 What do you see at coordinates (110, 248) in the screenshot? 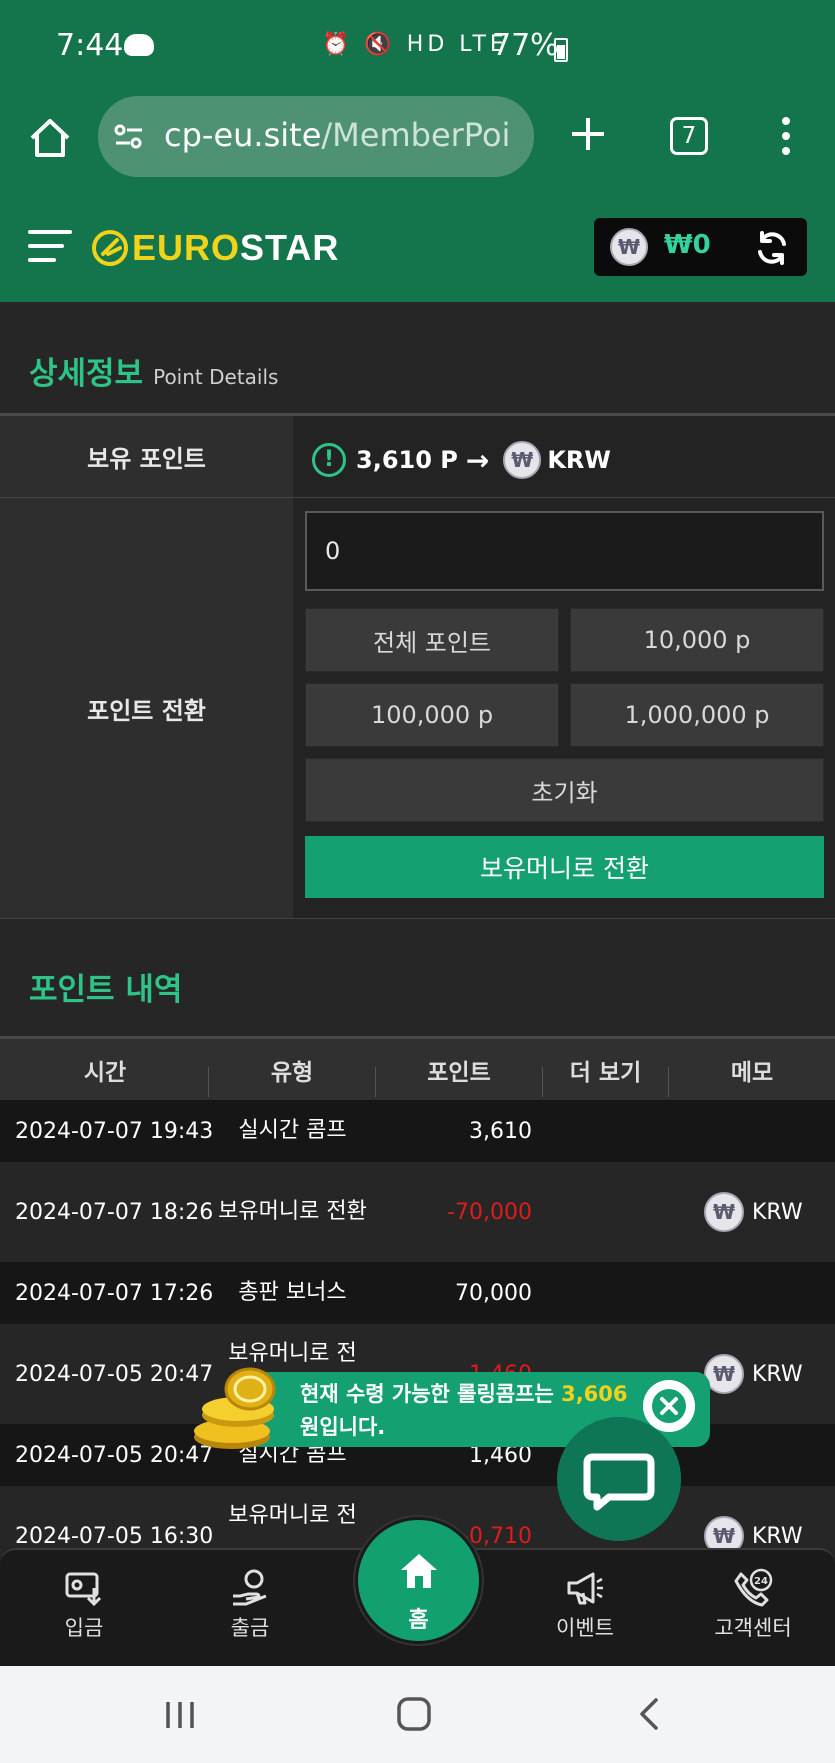
I see `logo-mark-icon` at bounding box center [110, 248].